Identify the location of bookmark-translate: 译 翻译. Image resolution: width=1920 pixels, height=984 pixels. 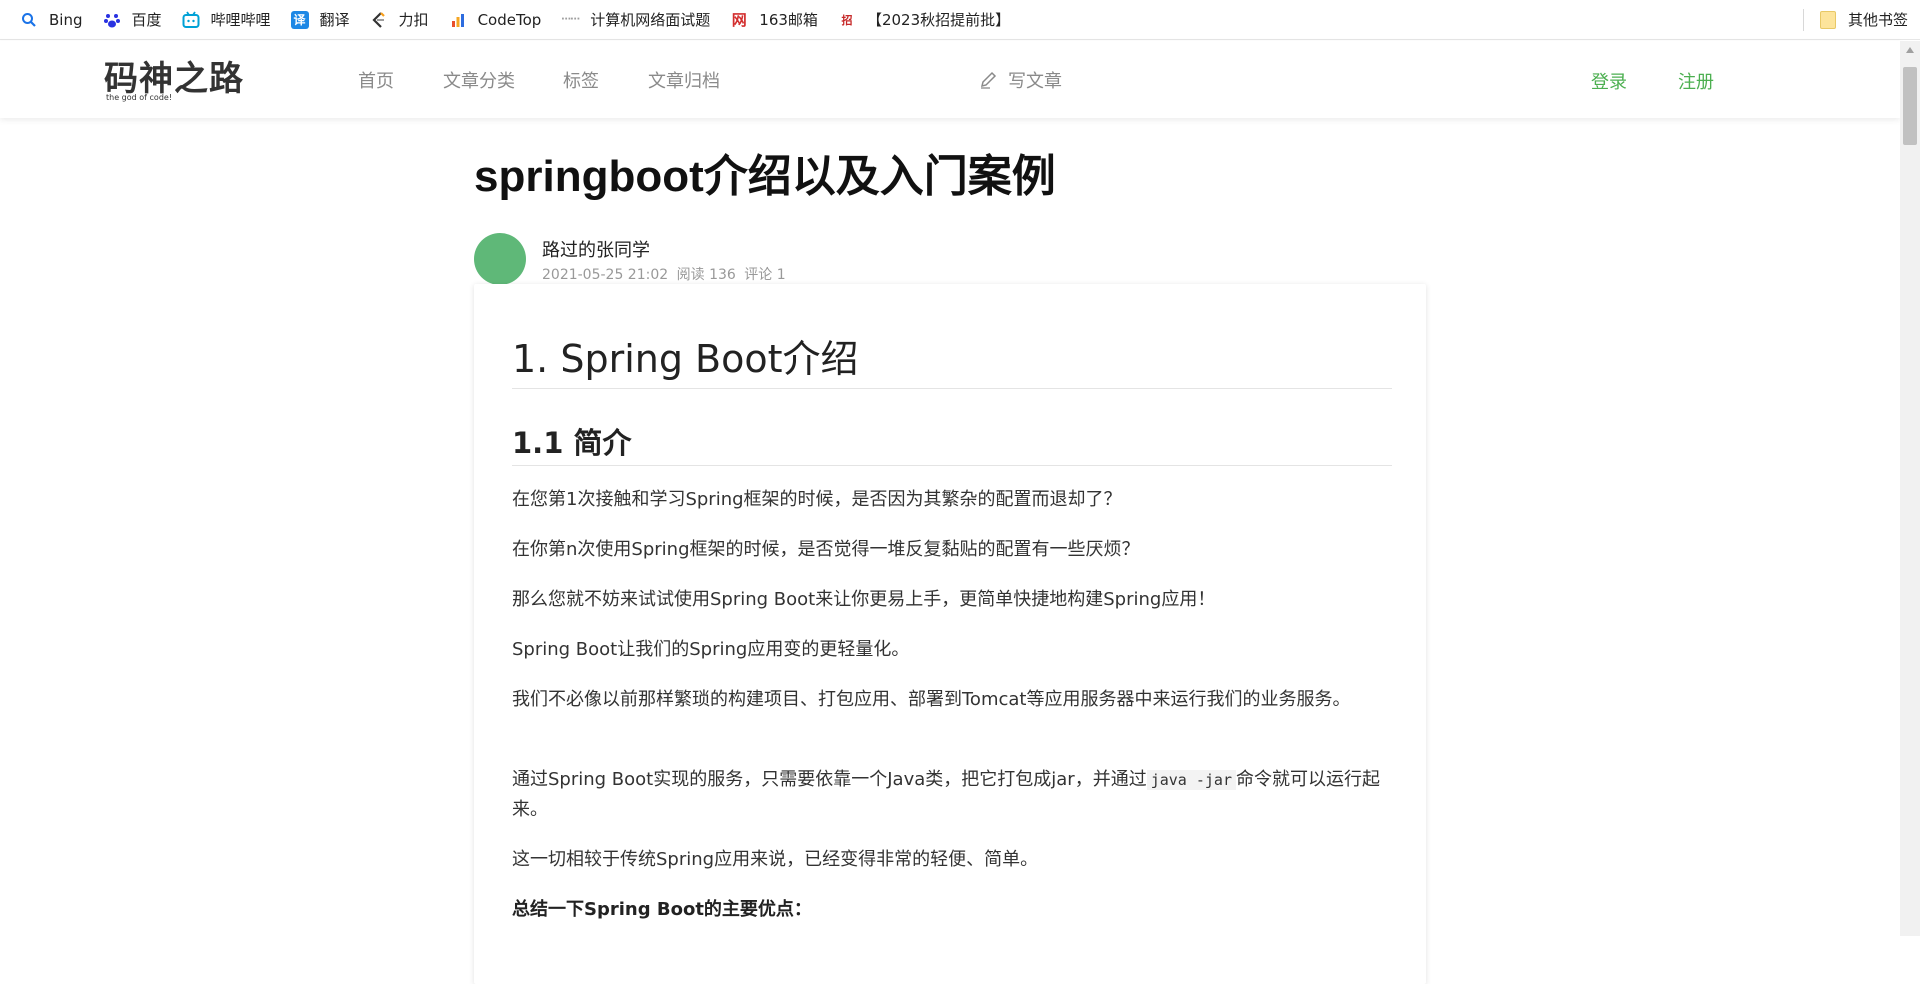
(320, 20).